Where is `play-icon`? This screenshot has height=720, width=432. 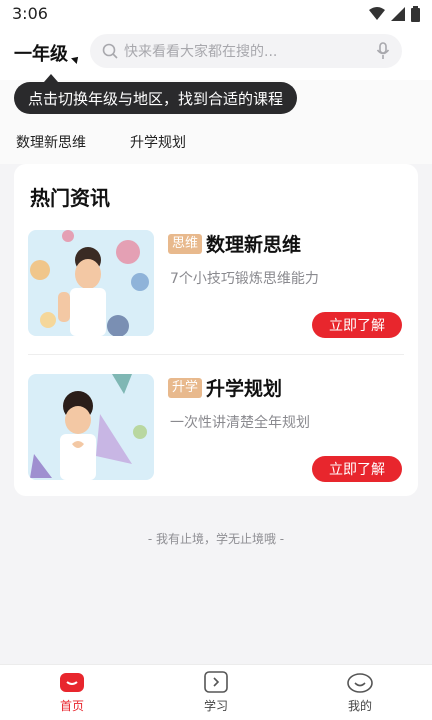 play-icon is located at coordinates (216, 682).